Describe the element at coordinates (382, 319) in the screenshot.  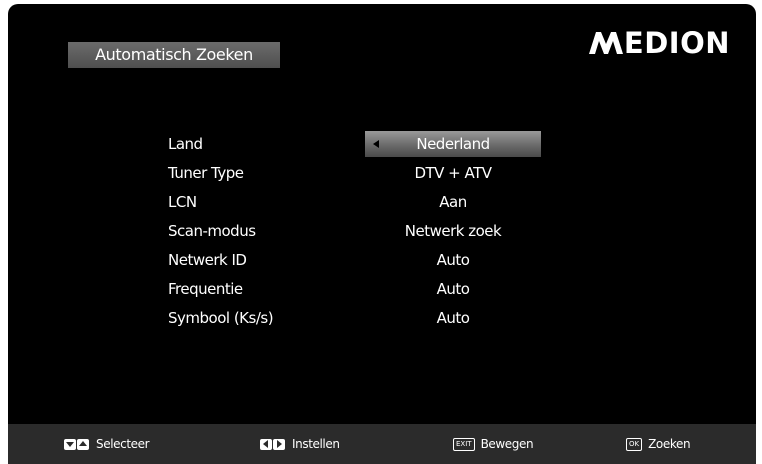
I see `setting-row-symbool: Symbool (Ks/s) Auto` at that location.